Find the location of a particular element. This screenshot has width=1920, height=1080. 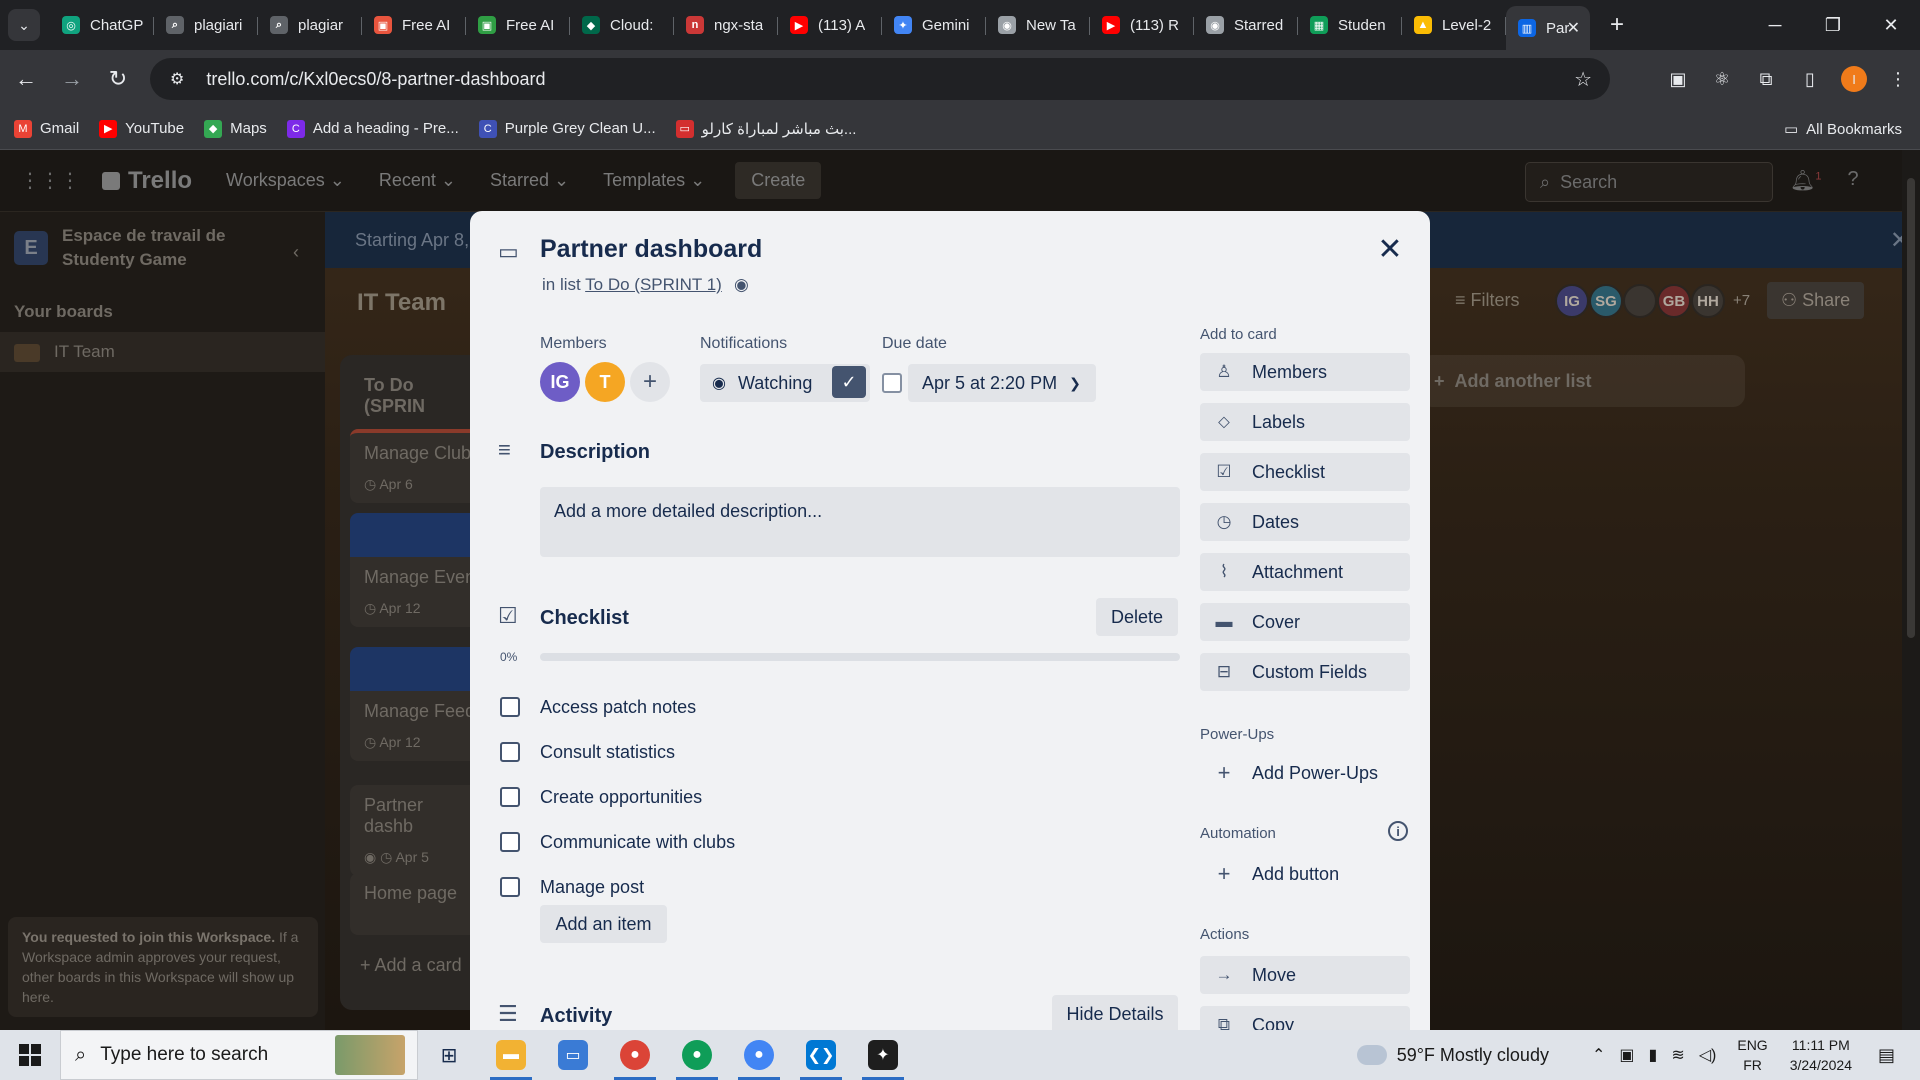

chrome-profile-3-icon: ● is located at coordinates (759, 1055).